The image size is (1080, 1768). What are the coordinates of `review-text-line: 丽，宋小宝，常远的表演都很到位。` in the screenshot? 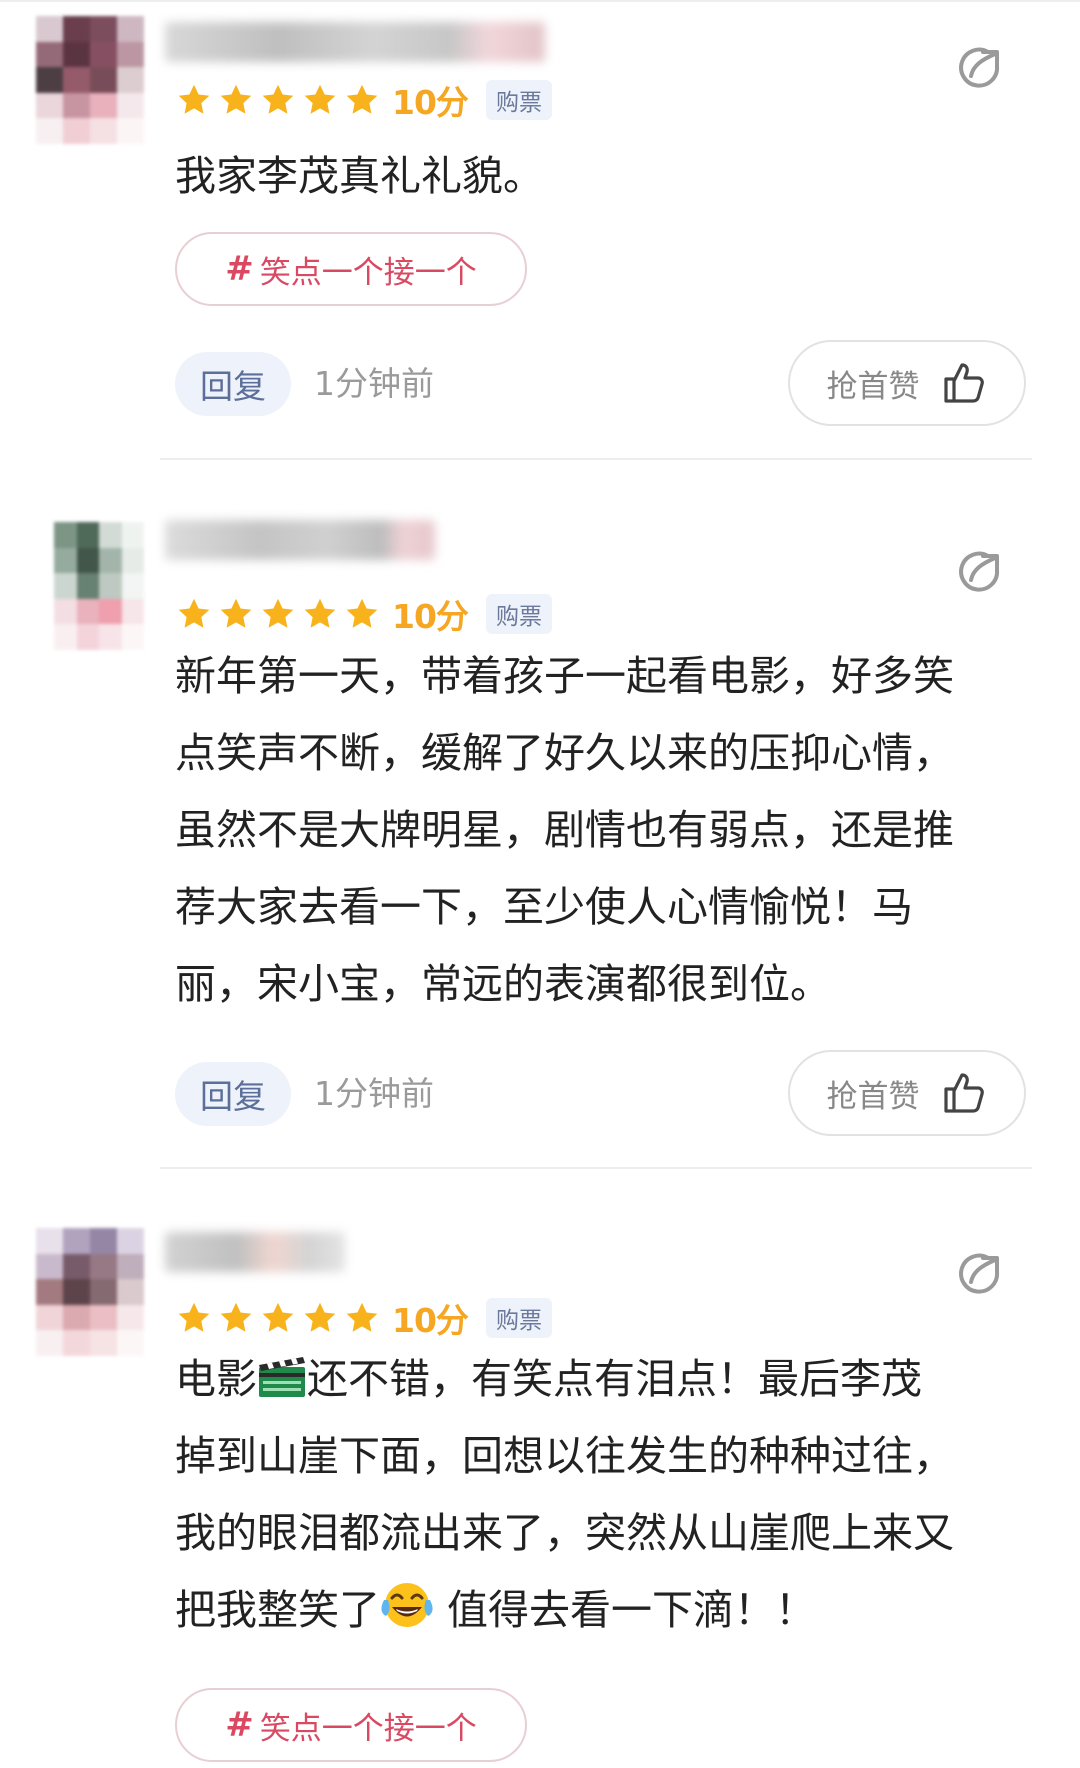 It's located at (503, 984).